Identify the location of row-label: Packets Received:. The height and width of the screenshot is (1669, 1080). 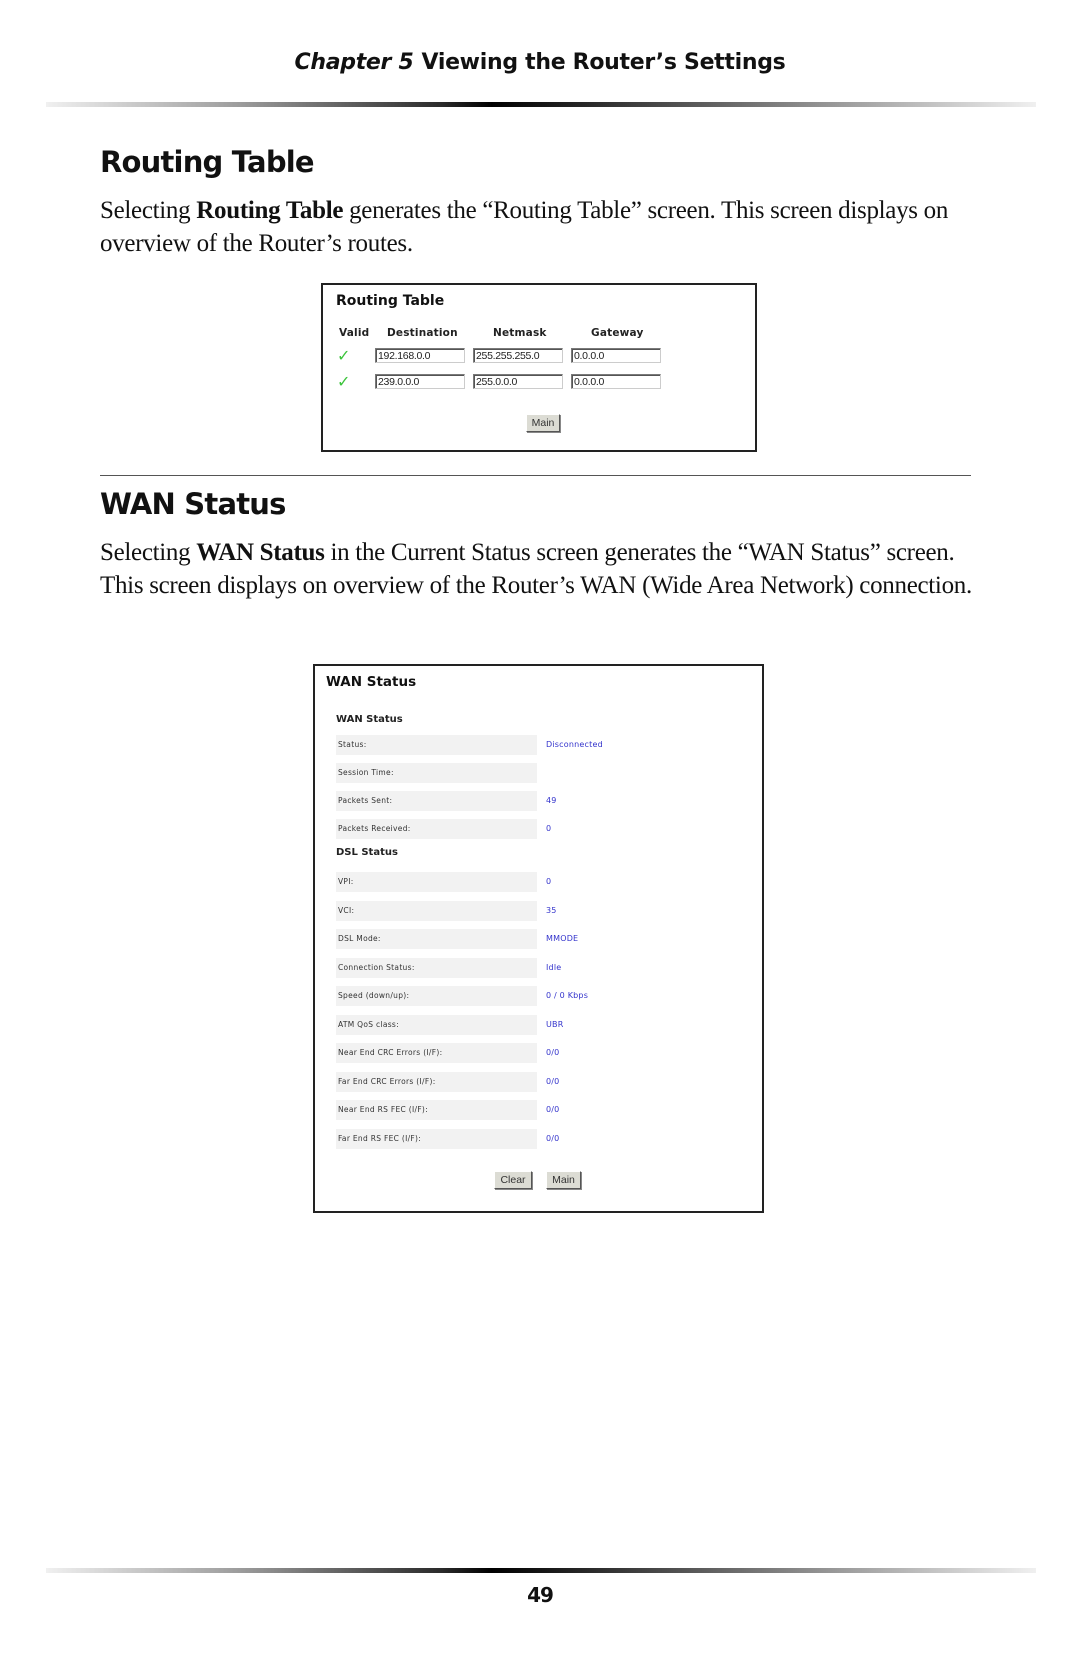
(436, 829).